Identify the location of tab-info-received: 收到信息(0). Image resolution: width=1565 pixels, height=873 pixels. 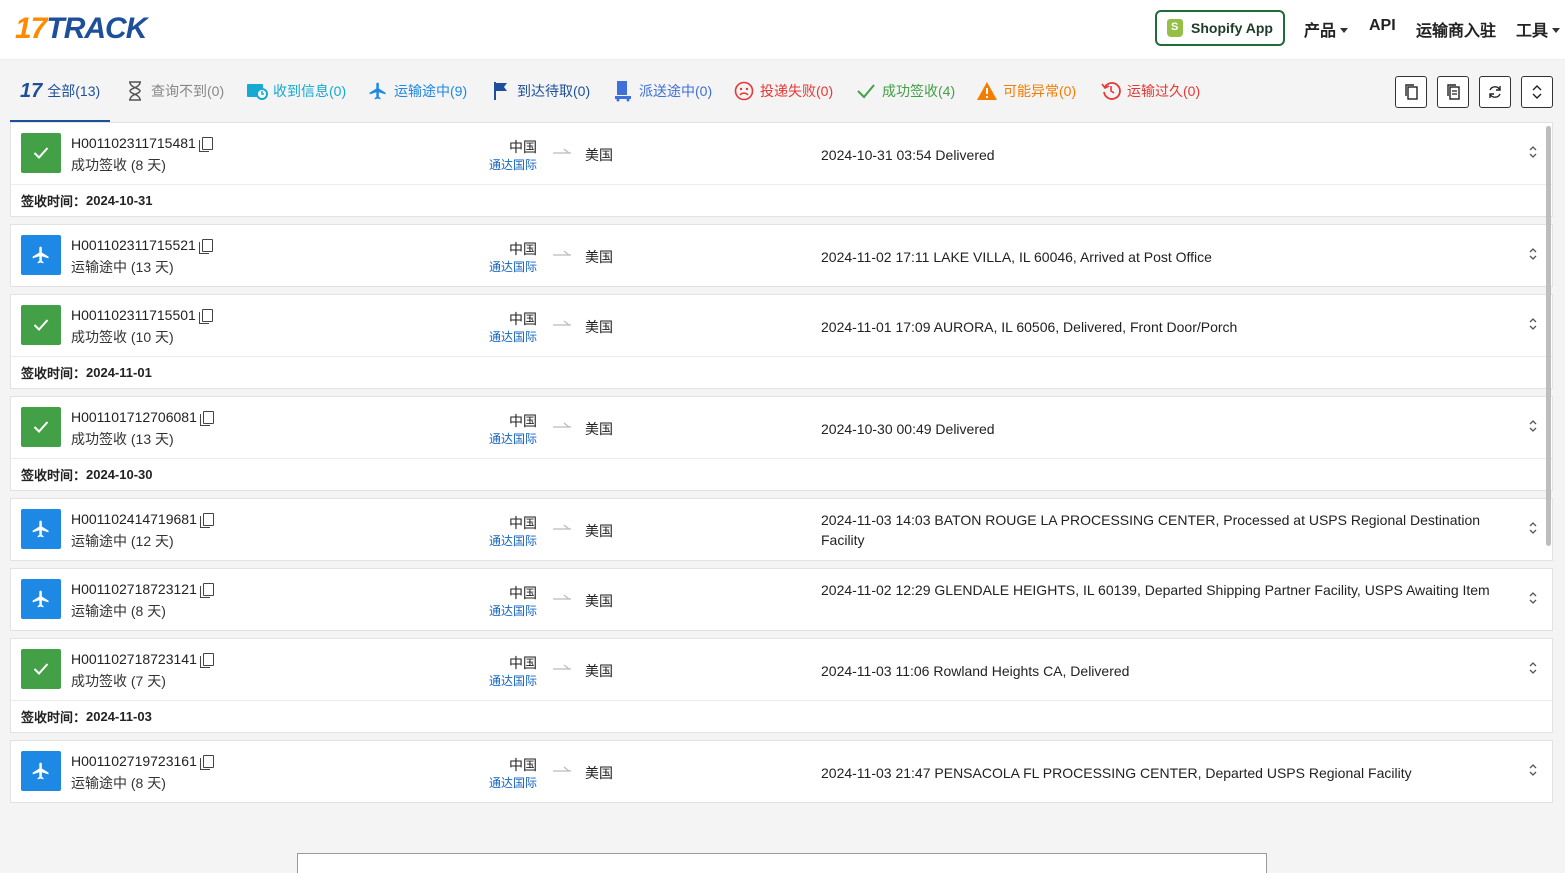
(296, 91).